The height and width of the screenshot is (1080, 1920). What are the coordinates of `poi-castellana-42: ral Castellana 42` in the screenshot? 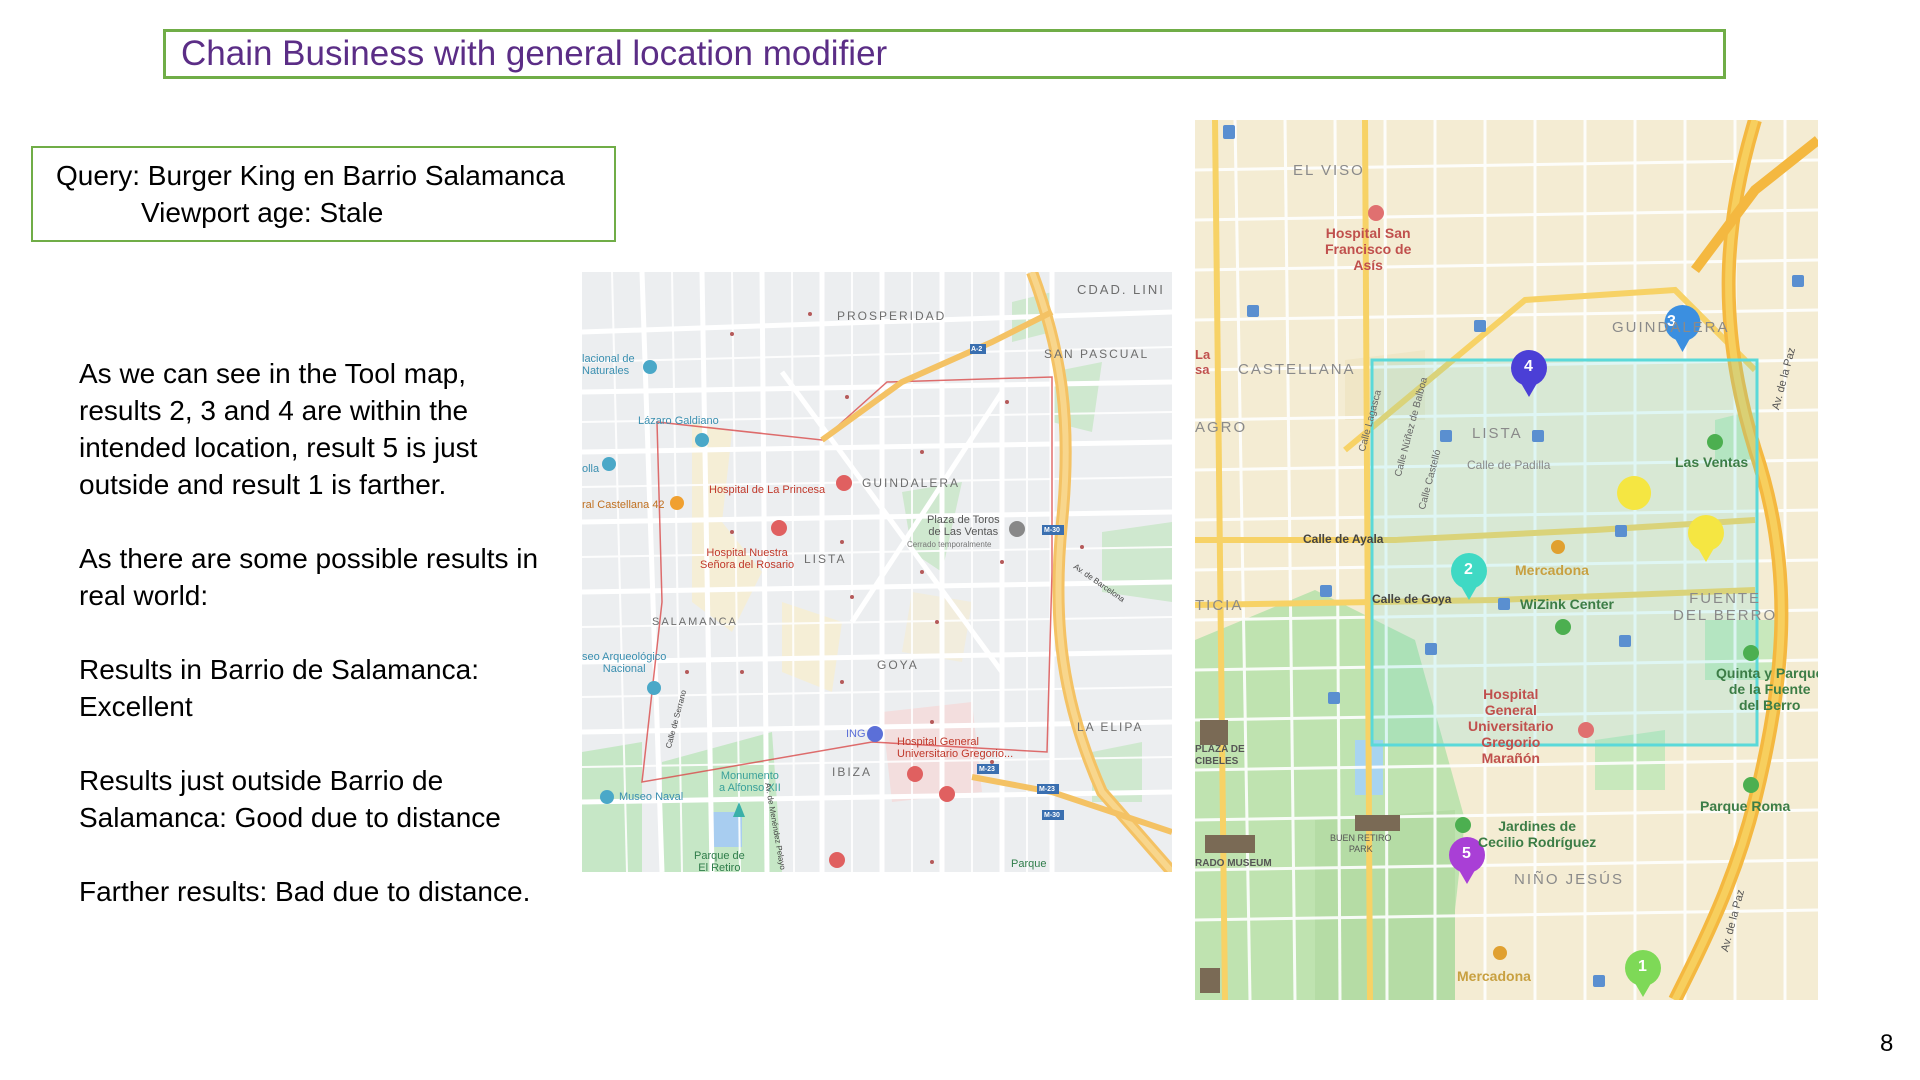 It's located at (623, 505).